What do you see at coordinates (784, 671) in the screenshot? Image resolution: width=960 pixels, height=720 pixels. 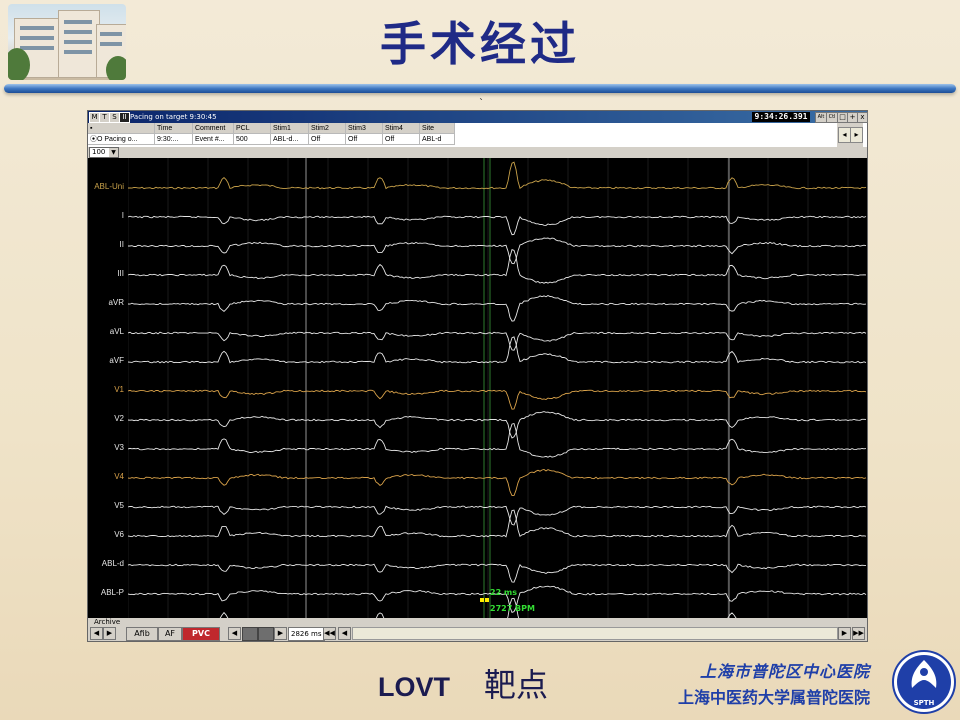 I see `hospital-name-1: 上海市普陀区中心医院` at bounding box center [784, 671].